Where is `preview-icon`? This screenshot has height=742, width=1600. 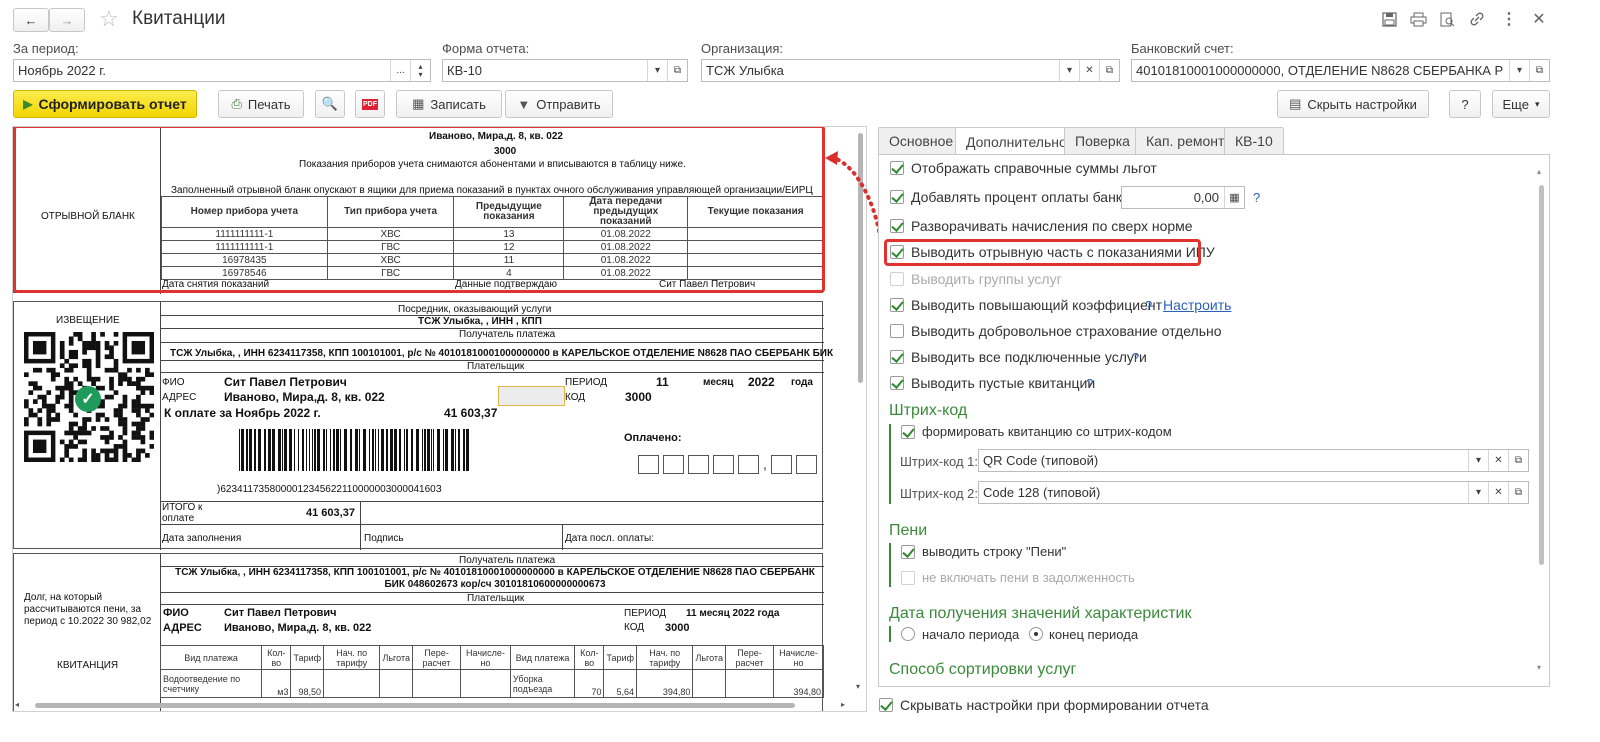
preview-icon is located at coordinates (1447, 19).